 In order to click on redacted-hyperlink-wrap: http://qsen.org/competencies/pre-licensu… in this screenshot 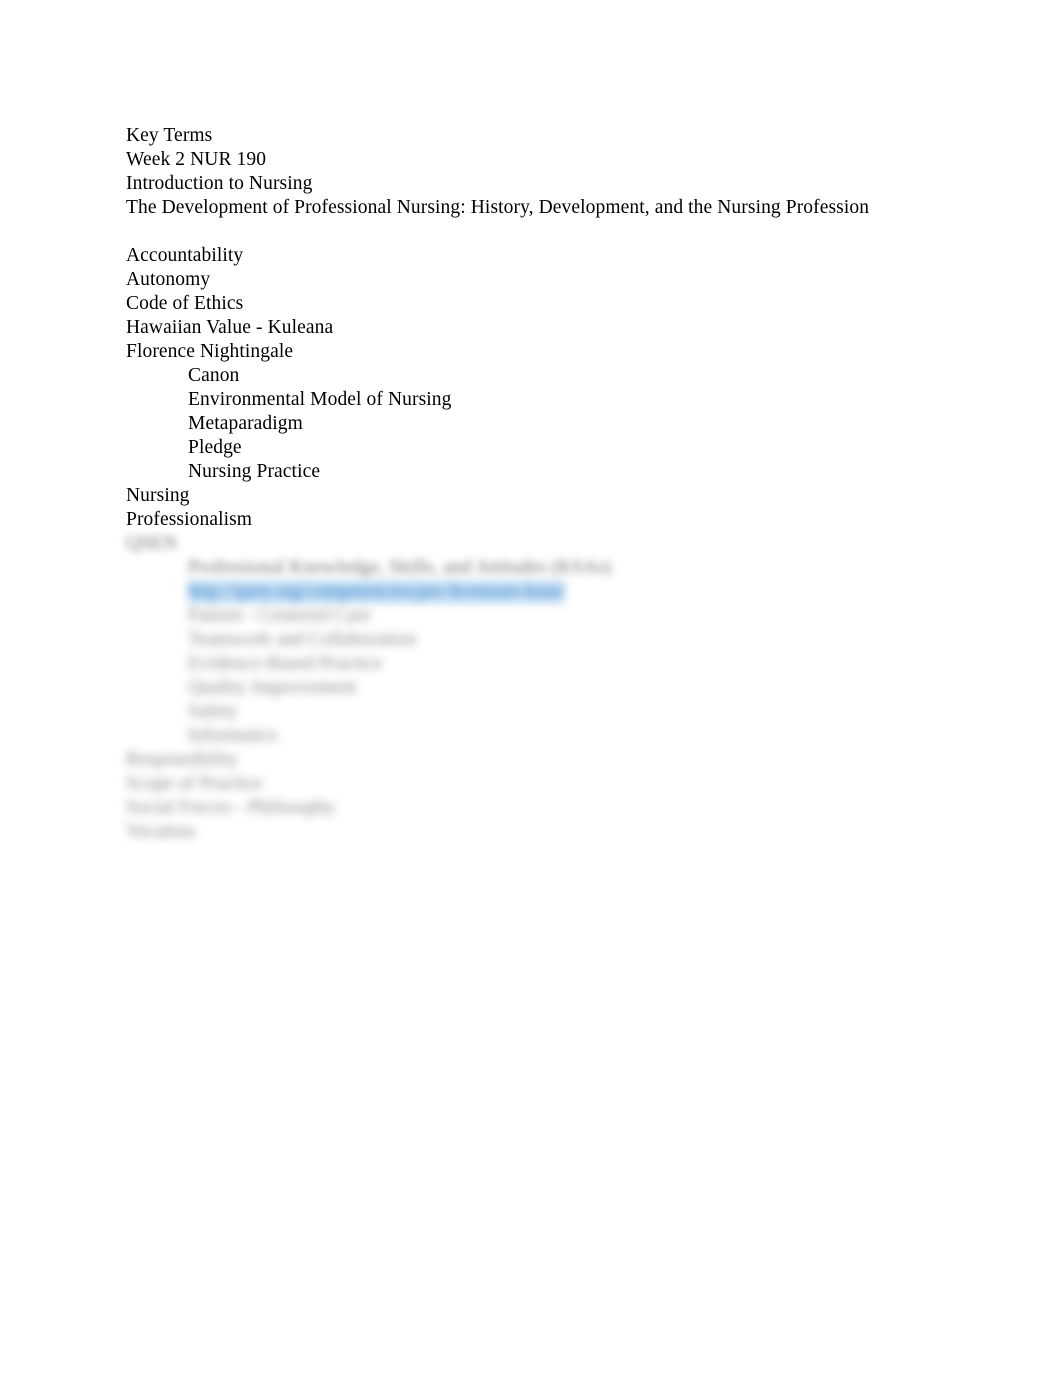, I will do `click(556, 592)`.